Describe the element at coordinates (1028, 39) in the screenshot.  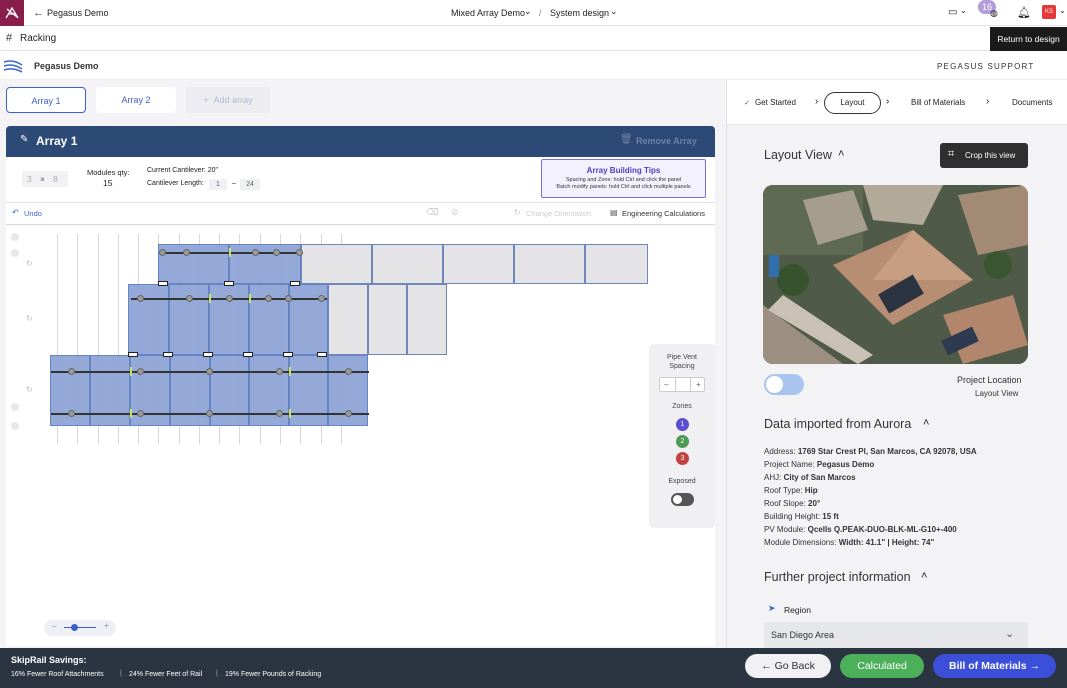
I see `return-to-design-tooltip: Return to design` at that location.